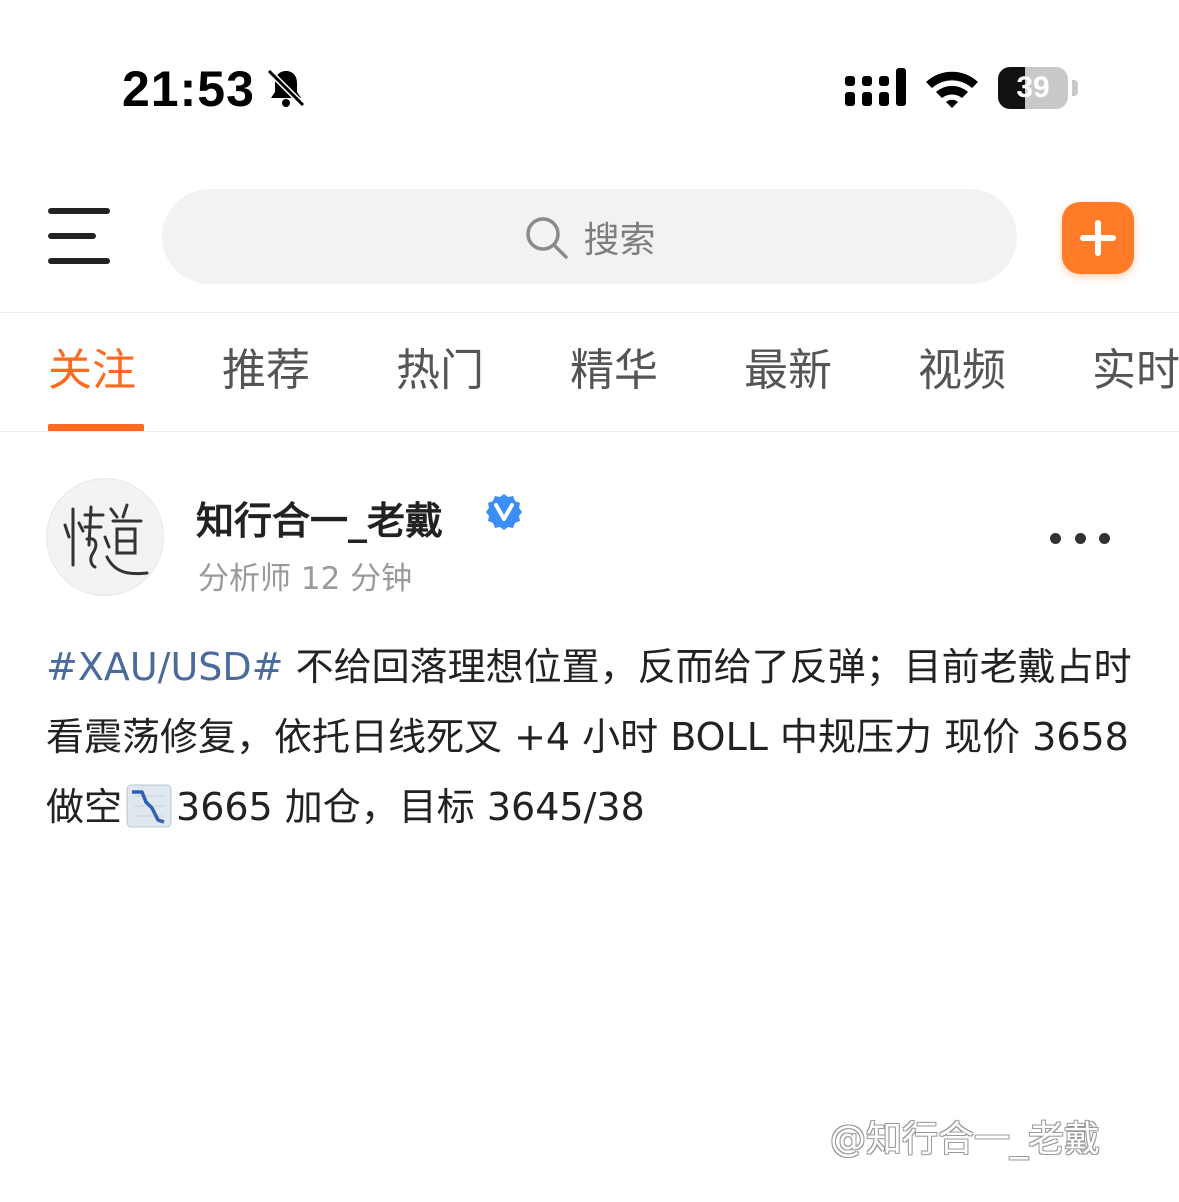 The width and height of the screenshot is (1179, 1202). I want to click on more-dots-icon, so click(1080, 538).